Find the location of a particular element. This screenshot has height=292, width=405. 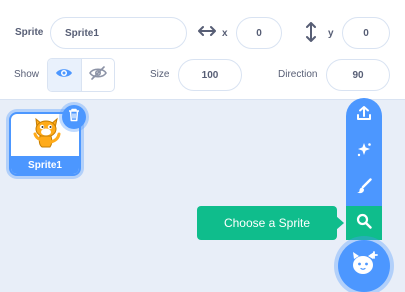

upload-sprite-button is located at coordinates (364, 115).